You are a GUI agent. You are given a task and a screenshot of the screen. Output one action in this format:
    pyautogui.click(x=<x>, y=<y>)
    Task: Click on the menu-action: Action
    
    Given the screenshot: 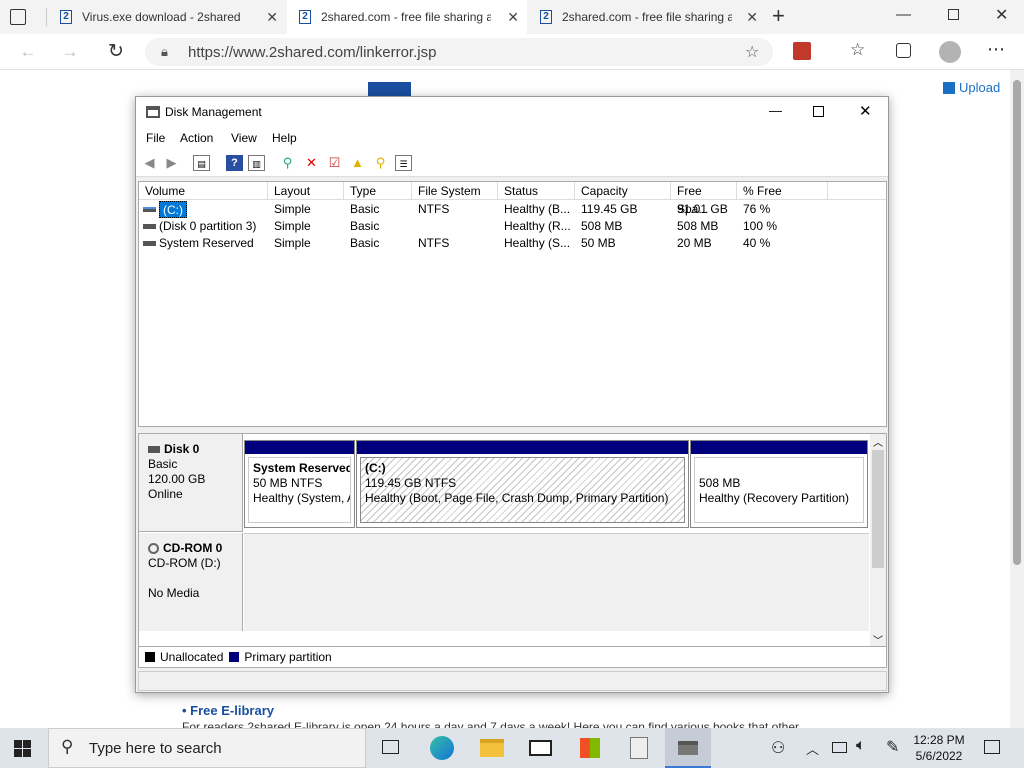 What is the action you would take?
    pyautogui.click(x=196, y=138)
    